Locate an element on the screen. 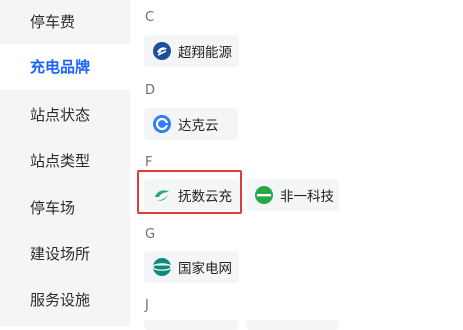  chaoxiang-logo-icon is located at coordinates (162, 51).